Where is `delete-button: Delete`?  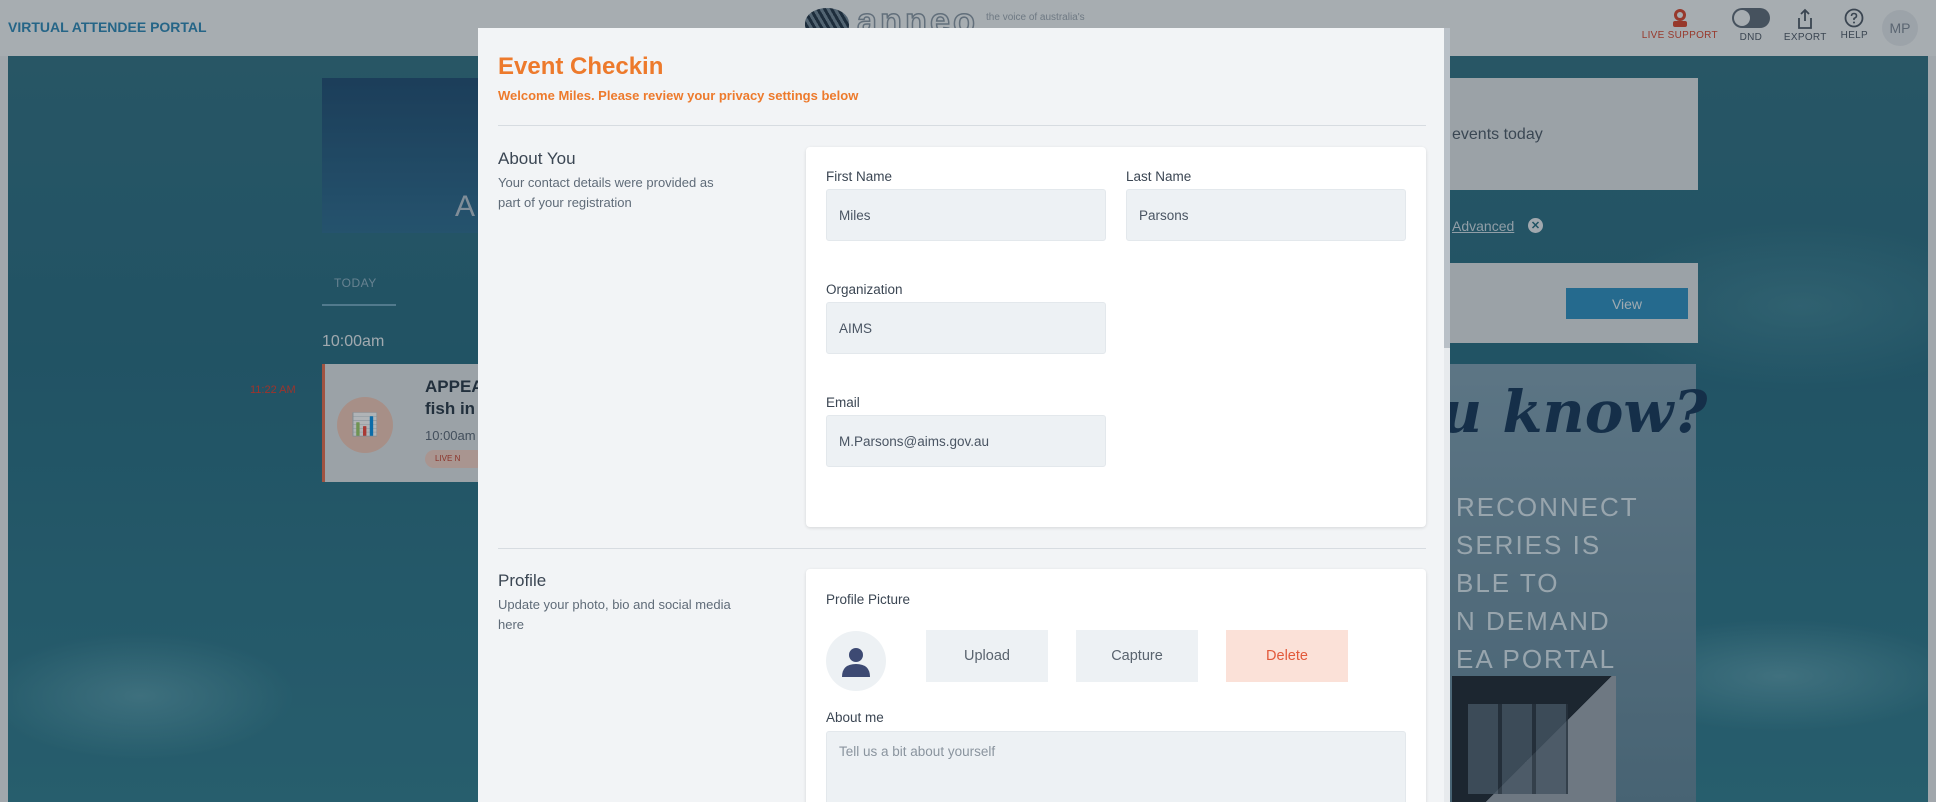
delete-button: Delete is located at coordinates (1287, 656).